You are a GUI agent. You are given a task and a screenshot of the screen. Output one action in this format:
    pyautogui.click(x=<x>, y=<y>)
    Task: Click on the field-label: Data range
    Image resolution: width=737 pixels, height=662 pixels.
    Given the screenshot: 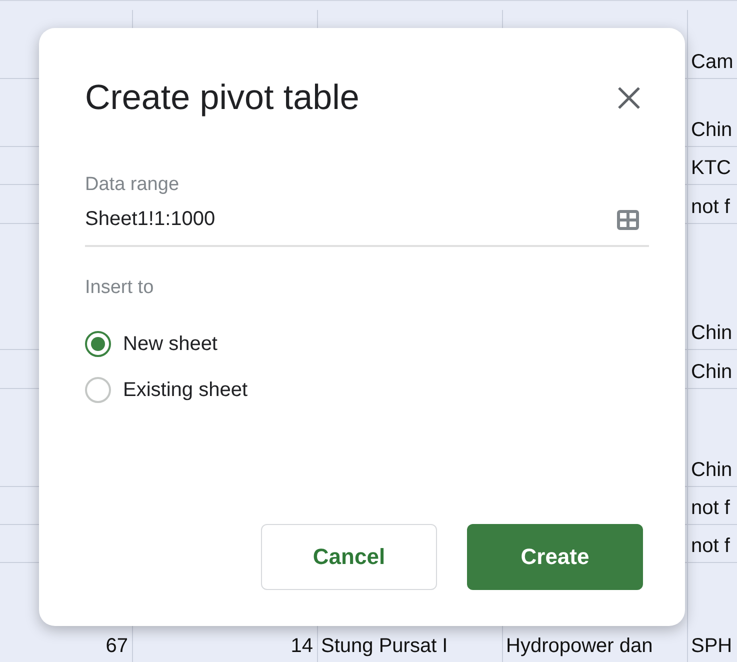 What is the action you would take?
    pyautogui.click(x=132, y=185)
    